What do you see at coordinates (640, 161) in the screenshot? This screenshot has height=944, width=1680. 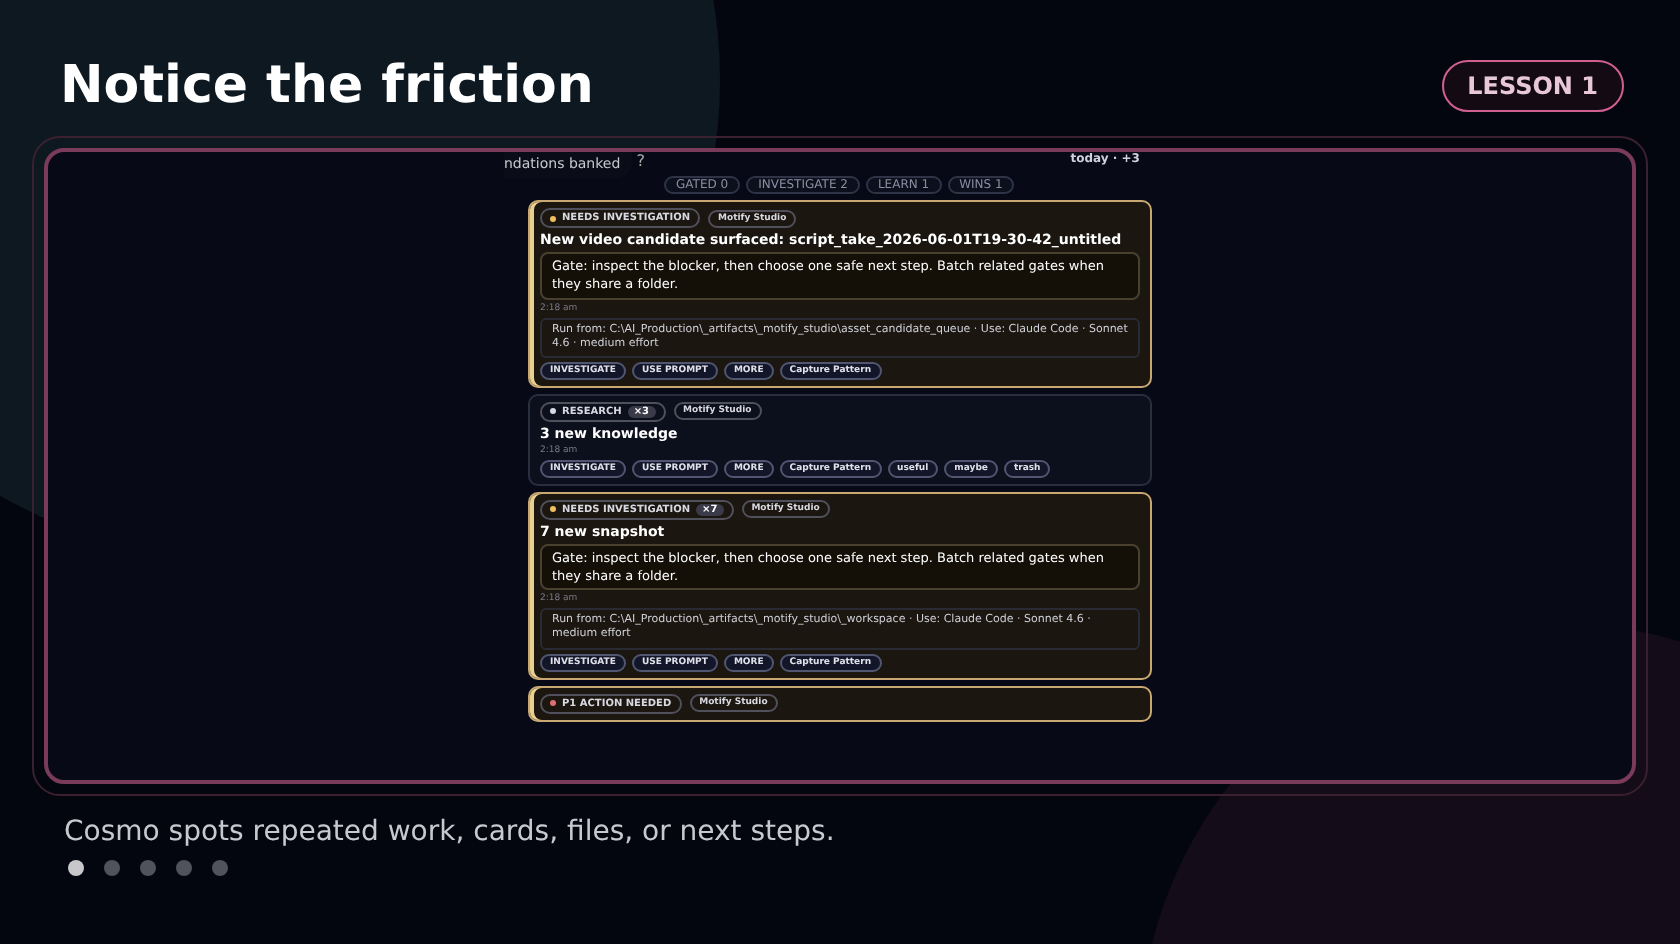 I see `help-mark: ?` at bounding box center [640, 161].